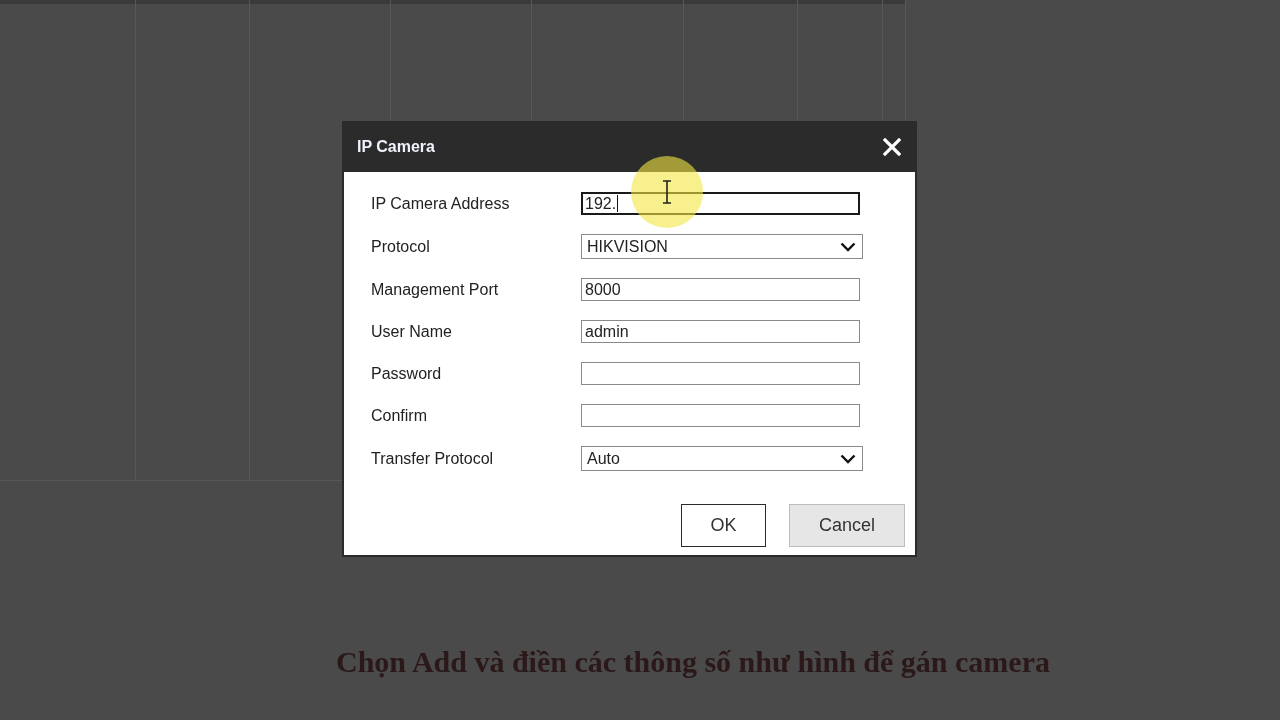 The image size is (1280, 720). Describe the element at coordinates (440, 203) in the screenshot. I see `field-label: IP Camera Address` at that location.